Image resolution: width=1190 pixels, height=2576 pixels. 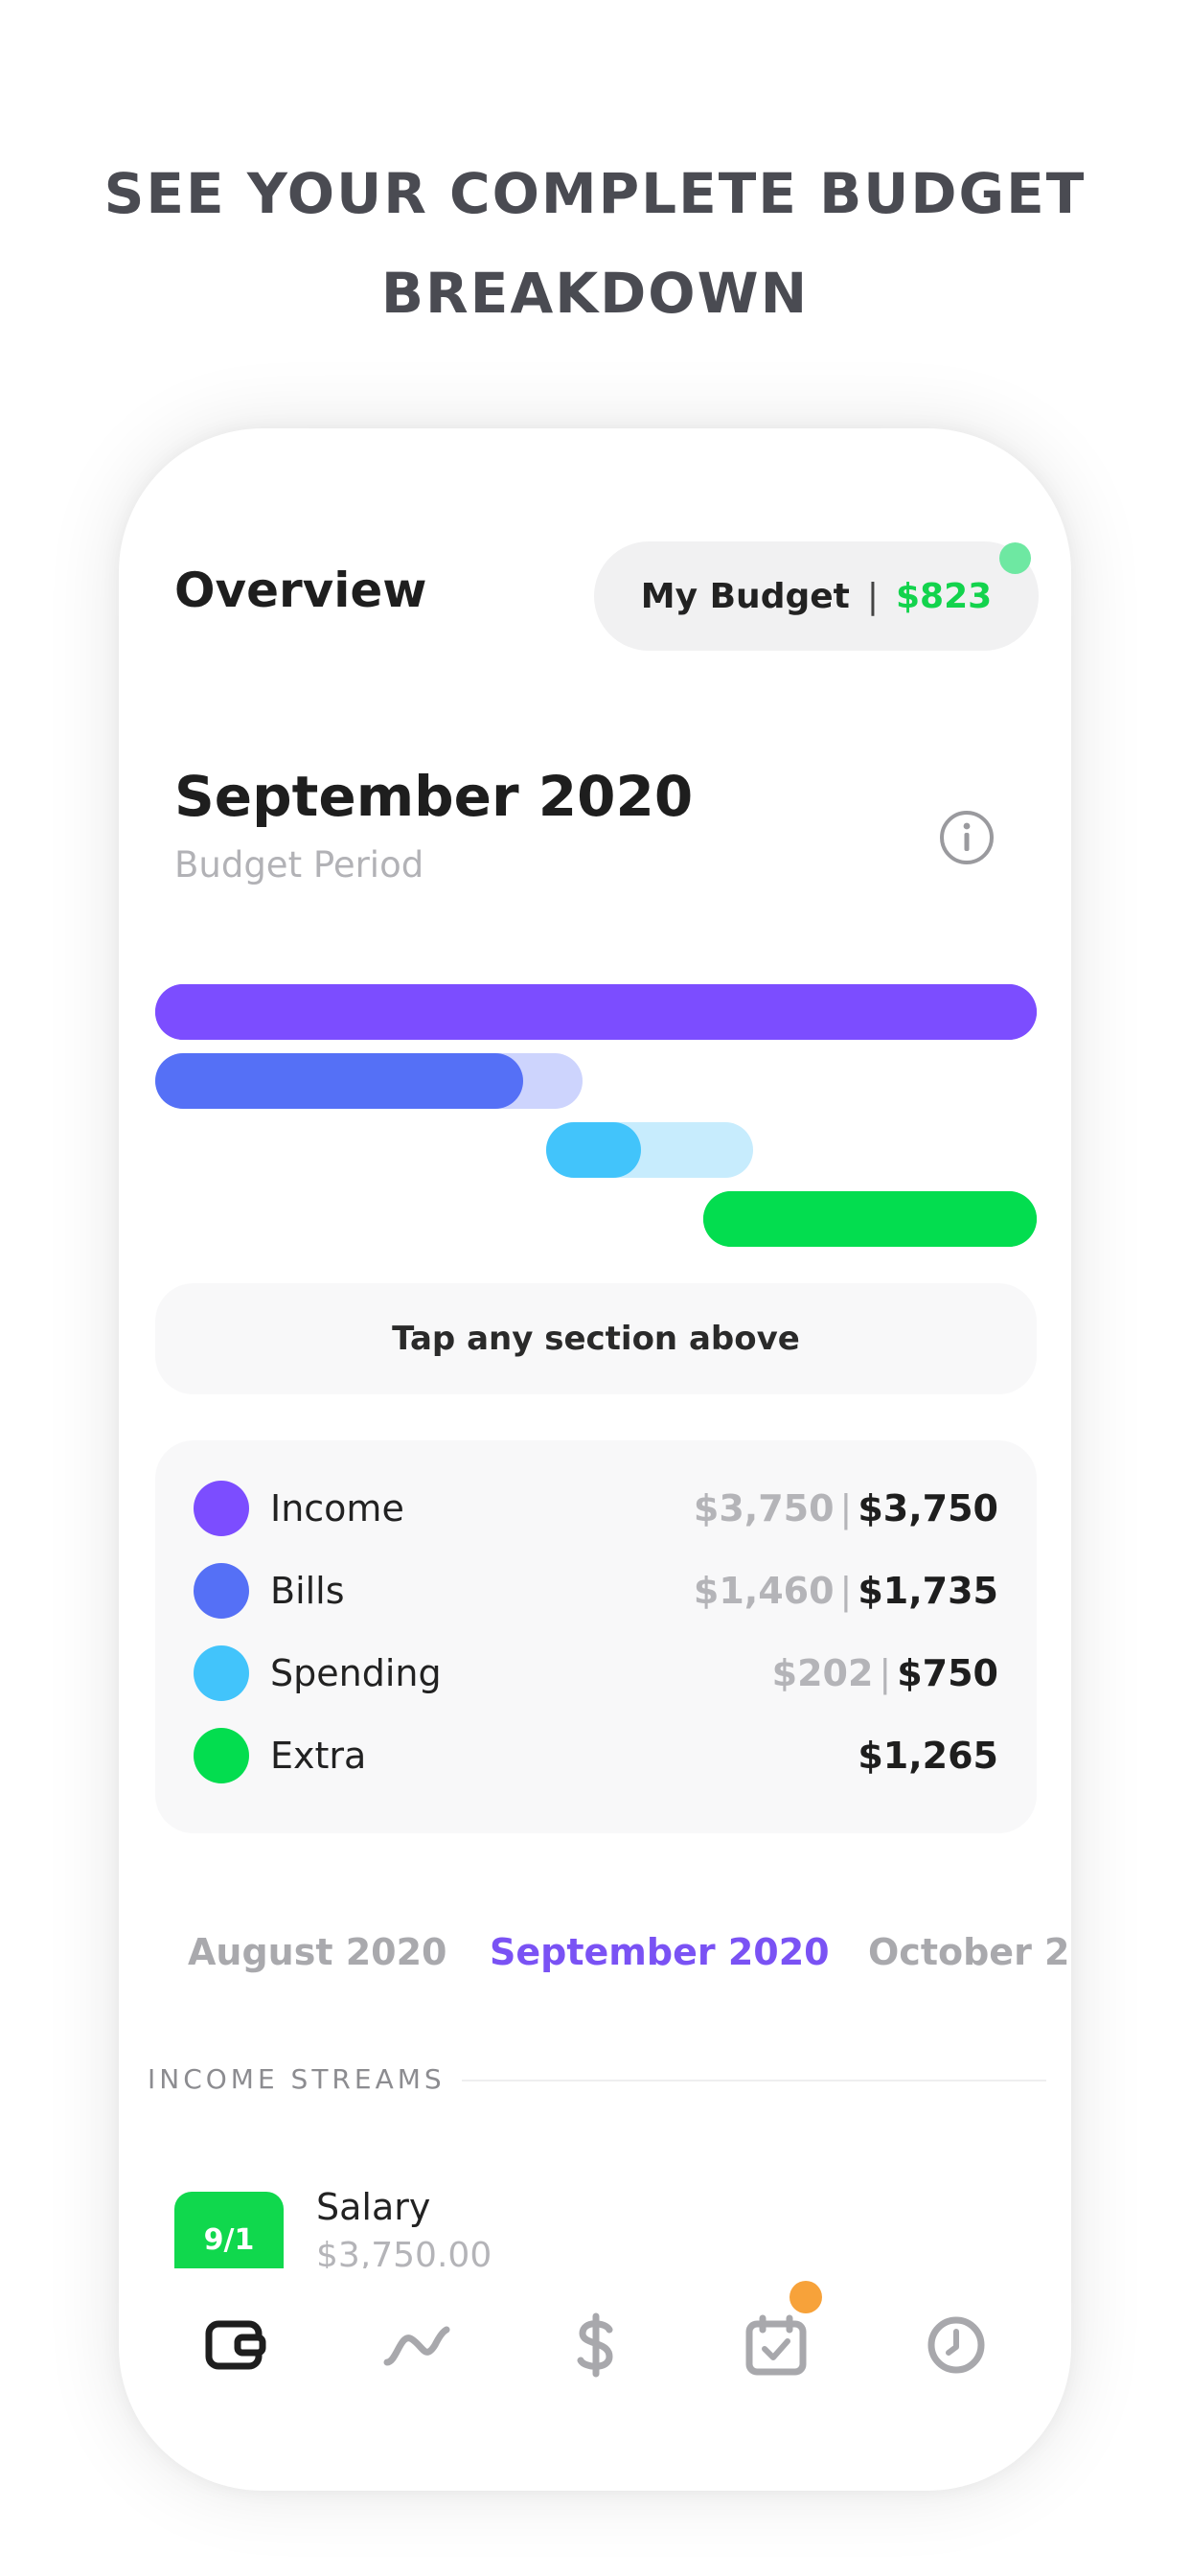 I want to click on wallet-icon, so click(x=236, y=2345).